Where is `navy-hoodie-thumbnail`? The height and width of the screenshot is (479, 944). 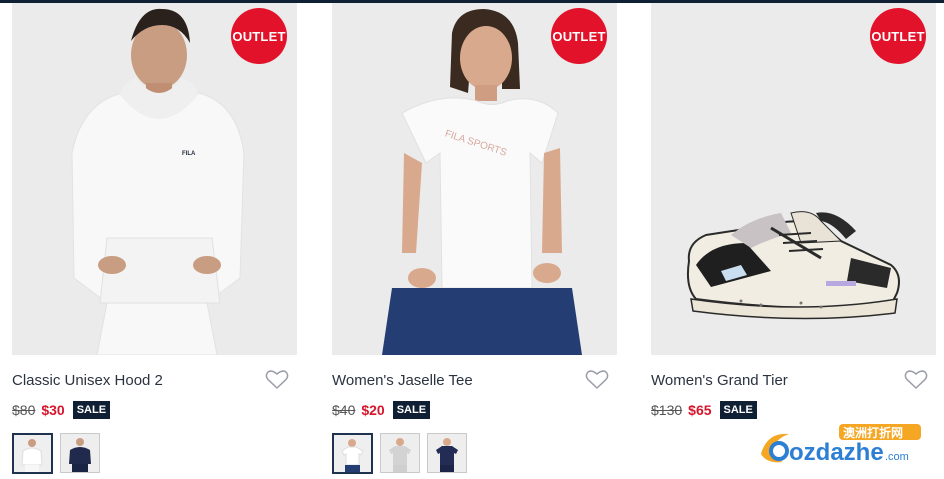 navy-hoodie-thumbnail is located at coordinates (80, 453).